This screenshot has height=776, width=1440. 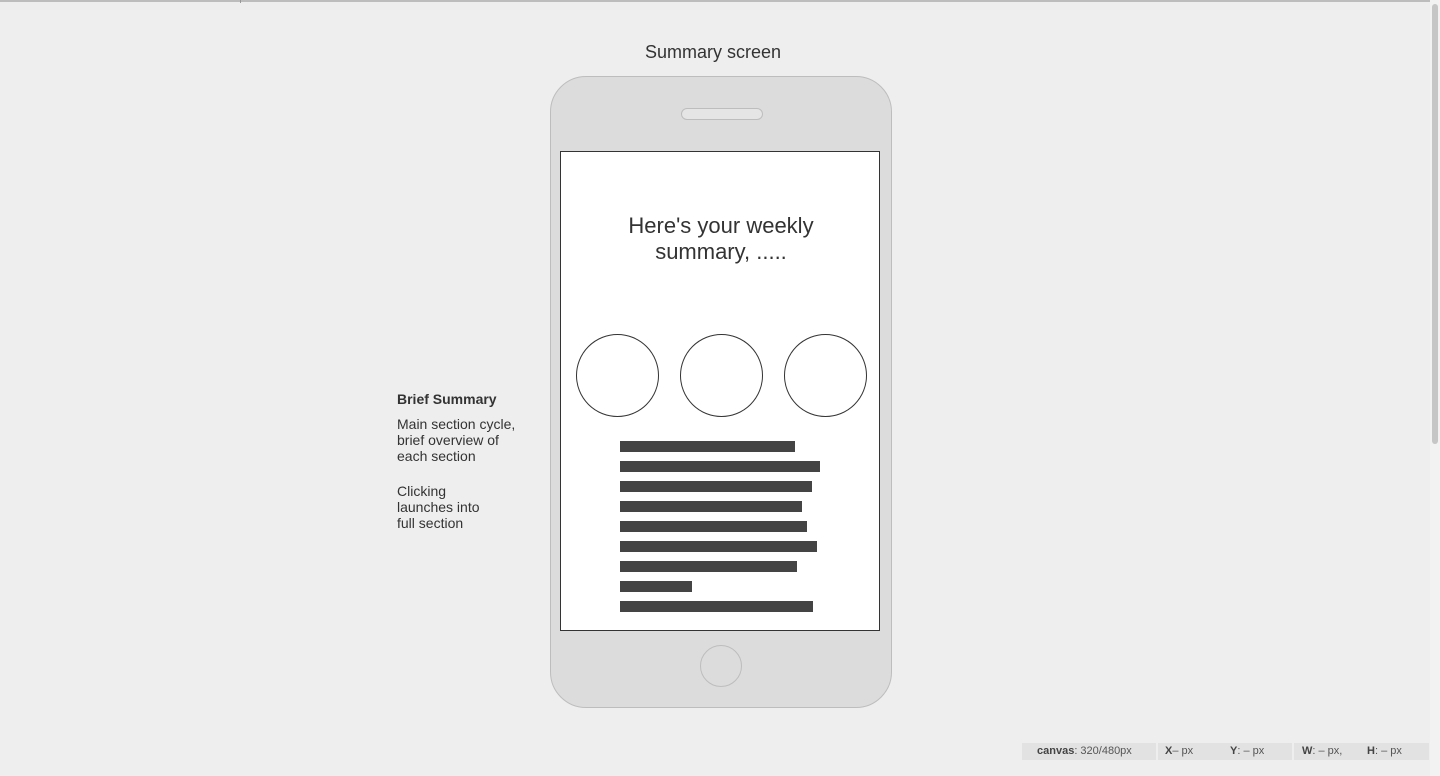 What do you see at coordinates (422, 491) in the screenshot?
I see `annotation-line: Clicking` at bounding box center [422, 491].